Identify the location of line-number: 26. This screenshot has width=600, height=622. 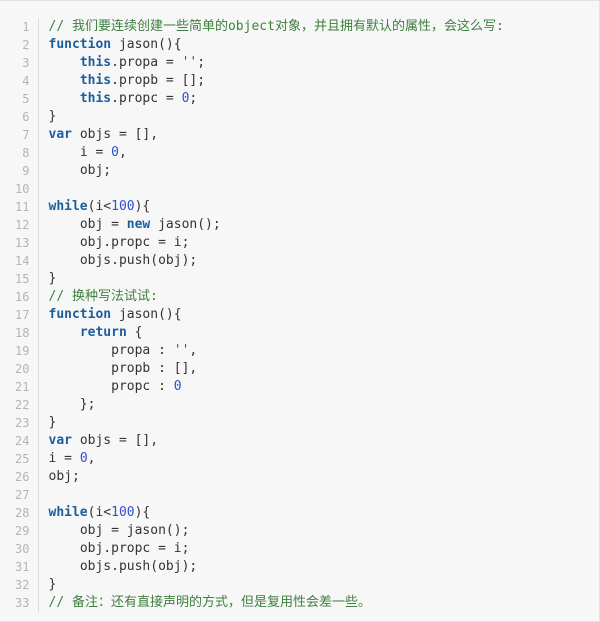
(19, 477).